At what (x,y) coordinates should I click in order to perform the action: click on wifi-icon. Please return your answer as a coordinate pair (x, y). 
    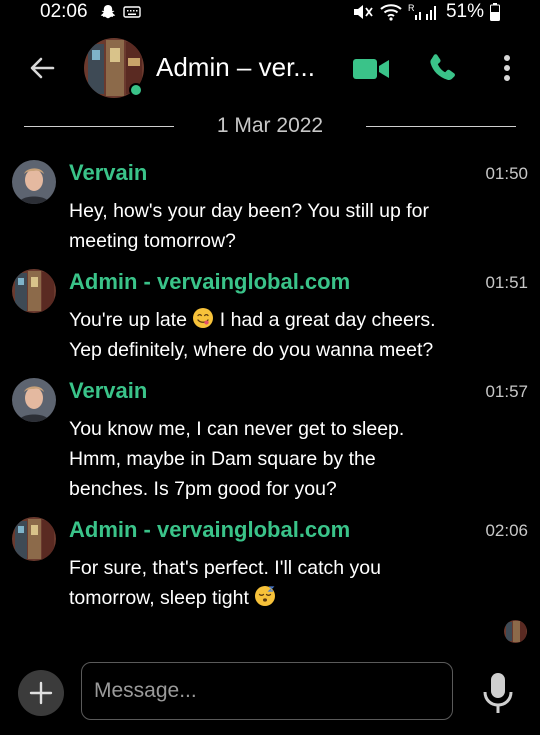
    Looking at the image, I should click on (391, 12).